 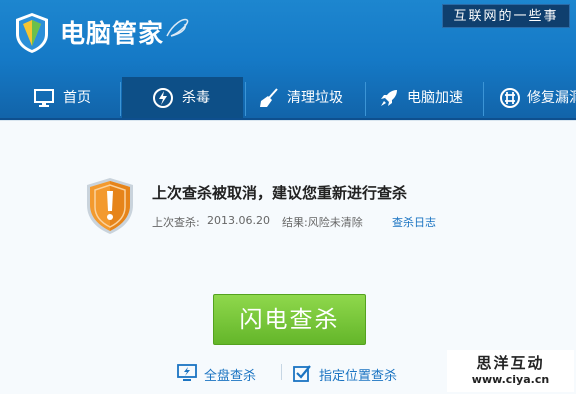 What do you see at coordinates (302, 373) in the screenshot?
I see `checkbox-icon` at bounding box center [302, 373].